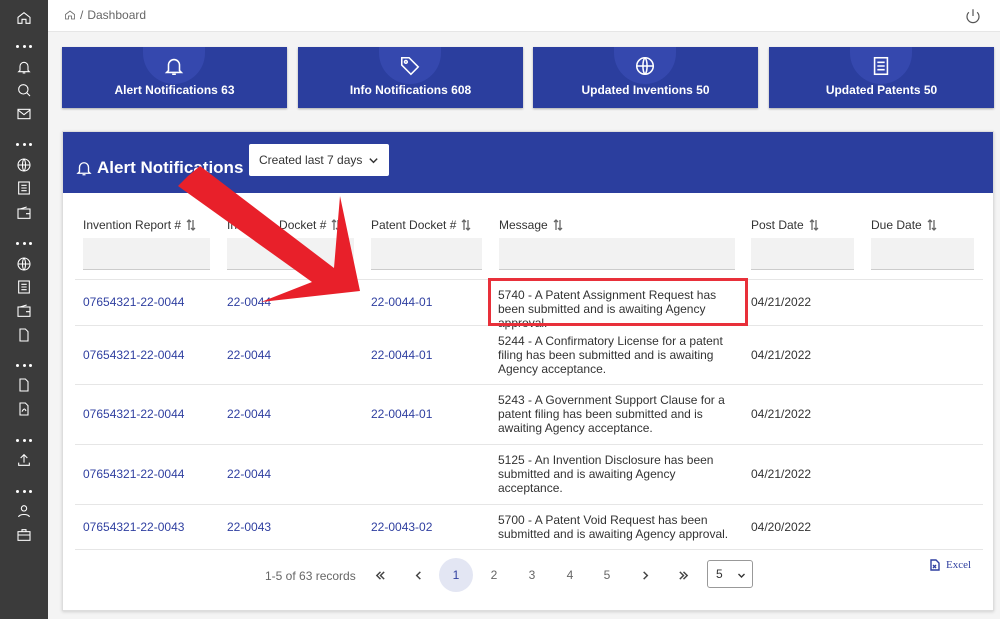  Describe the element at coordinates (935, 565) in the screenshot. I see `excel-file-icon` at that location.